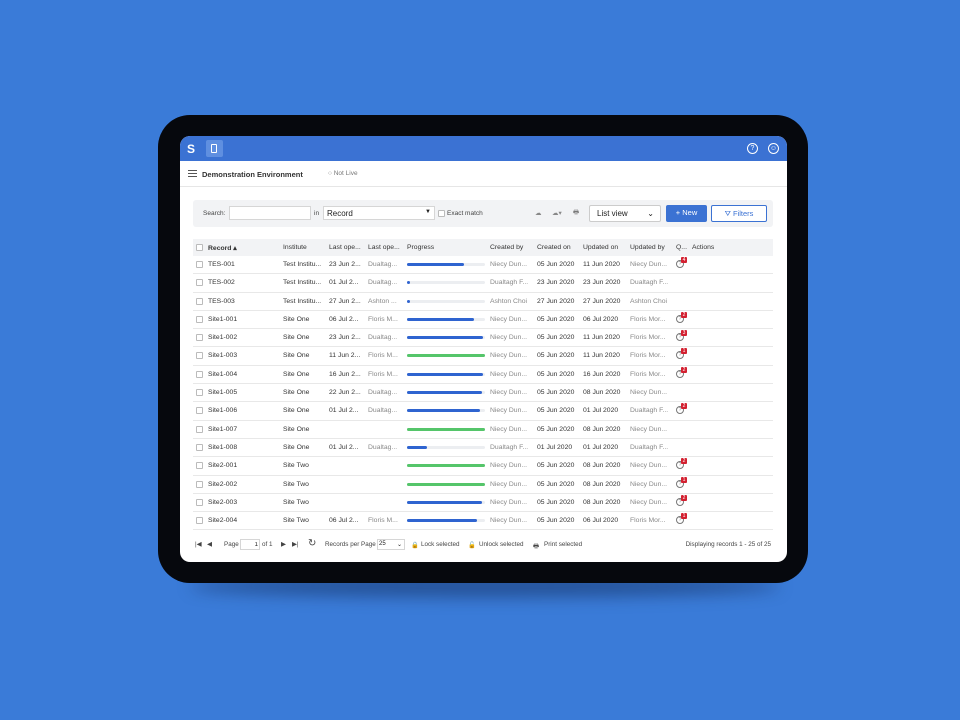 Image resolution: width=960 pixels, height=720 pixels. What do you see at coordinates (420, 247) in the screenshot?
I see `column-header-progress: Progress` at bounding box center [420, 247].